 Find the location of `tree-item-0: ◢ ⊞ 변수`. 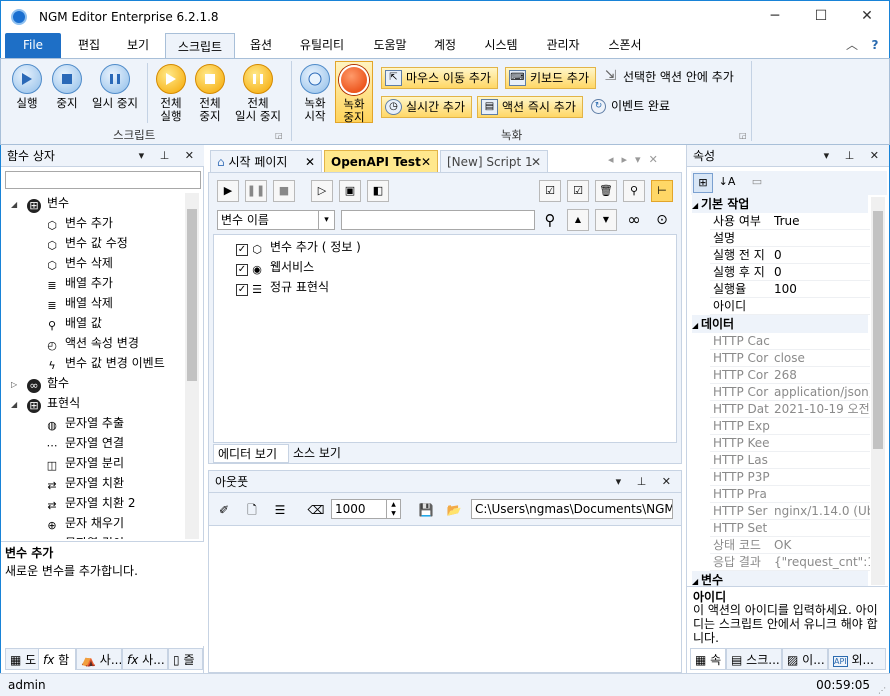

tree-item-0: ◢ ⊞ 변수 is located at coordinates (40, 203).